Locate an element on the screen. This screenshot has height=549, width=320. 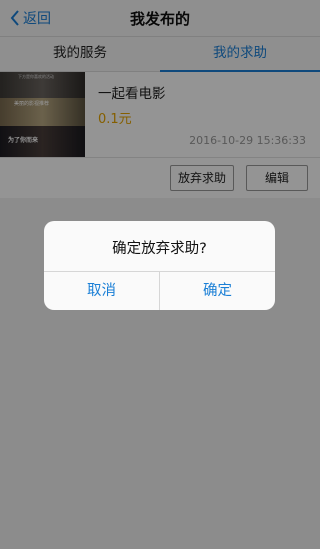
cancel-button: 取消 is located at coordinates (101, 291).